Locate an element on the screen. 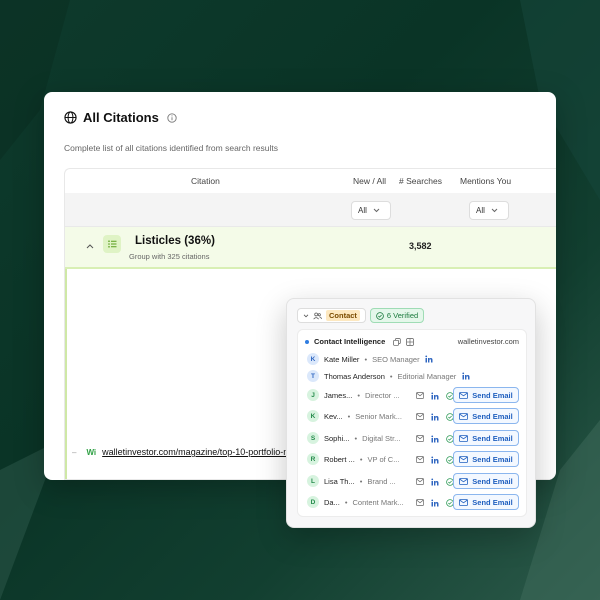 This screenshot has height=600, width=600. contact-row: K Kate Miller • SEO Manager is located at coordinates (370, 359).